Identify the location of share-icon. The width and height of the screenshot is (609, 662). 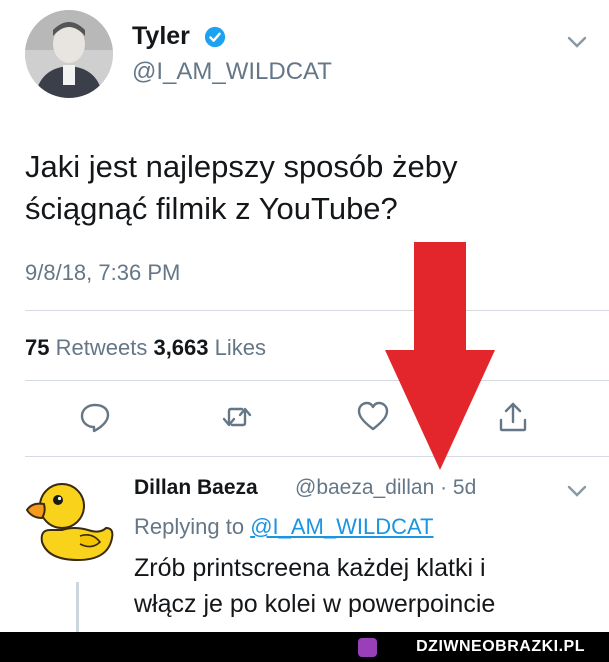
(513, 417).